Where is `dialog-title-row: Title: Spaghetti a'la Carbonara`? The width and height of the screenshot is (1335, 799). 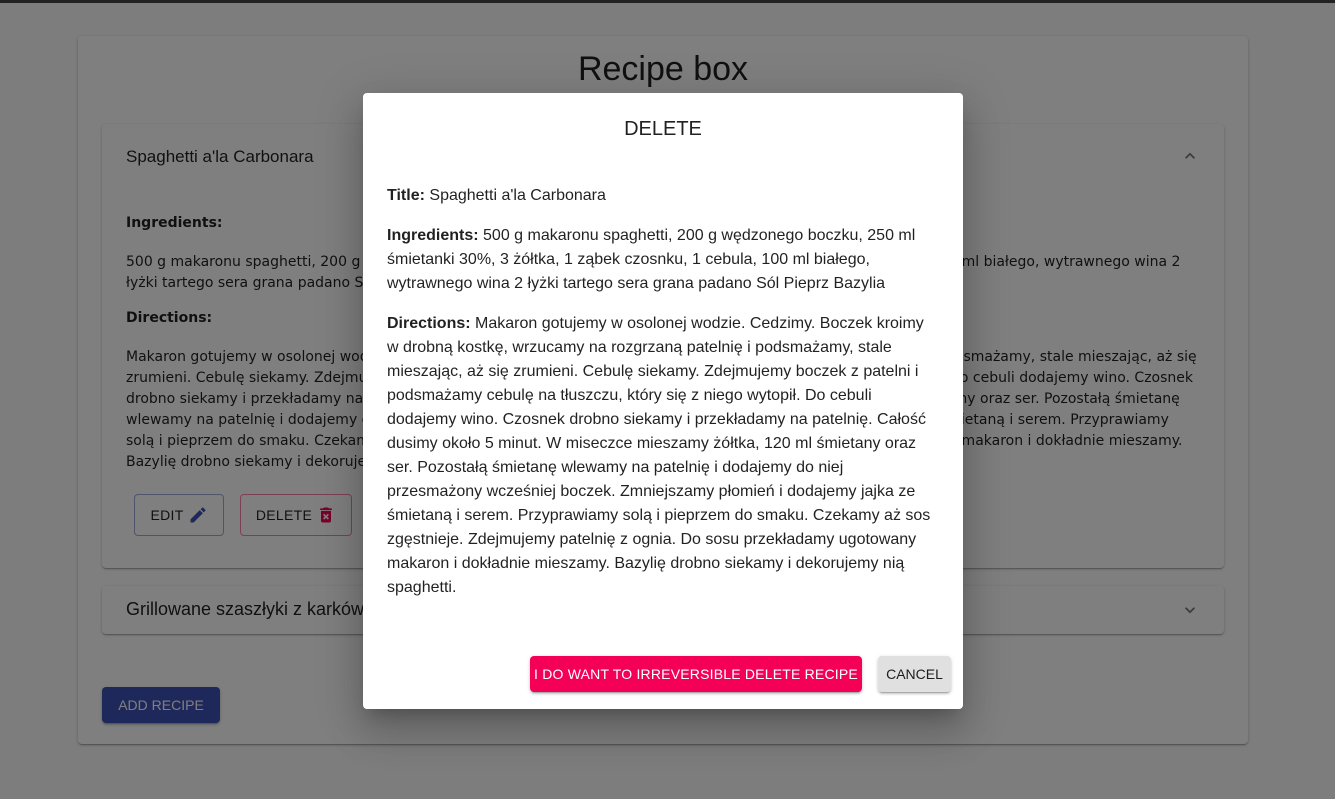 dialog-title-row: Title: Spaghetti a'la Carbonara is located at coordinates (662, 196).